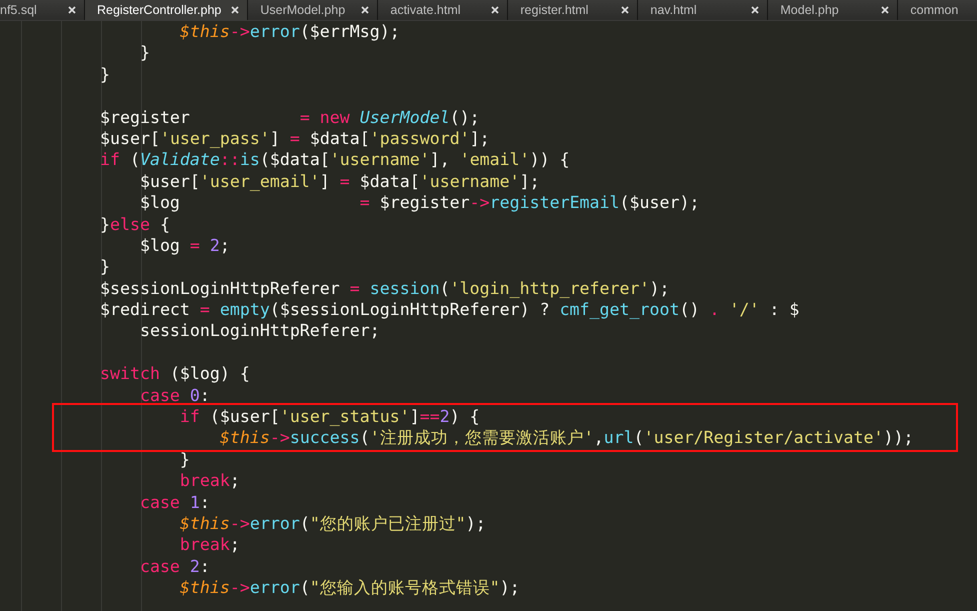 The width and height of the screenshot is (977, 611). Describe the element at coordinates (349, 588) in the screenshot. I see `code-line: $this->error("您输入的账号格式错误");` at that location.